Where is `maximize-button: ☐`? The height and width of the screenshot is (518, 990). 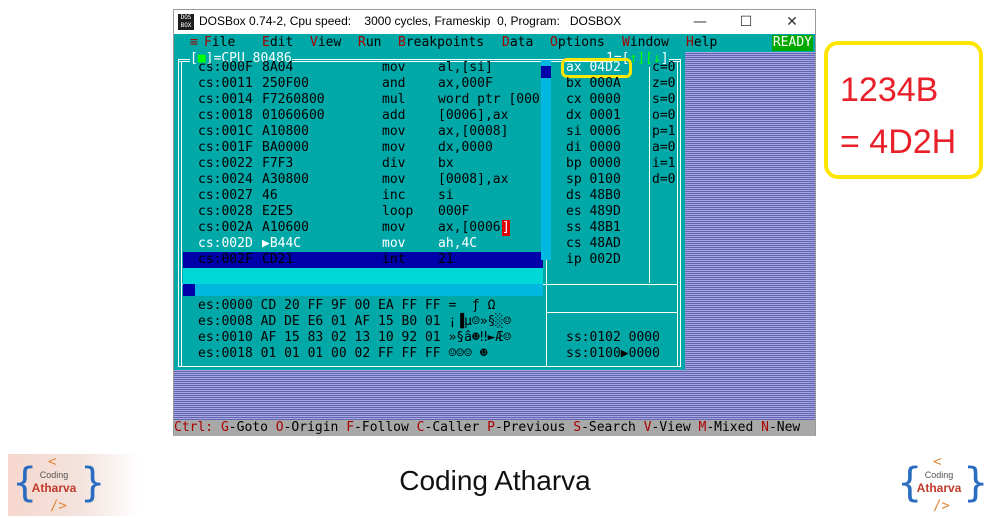 maximize-button: ☐ is located at coordinates (746, 22).